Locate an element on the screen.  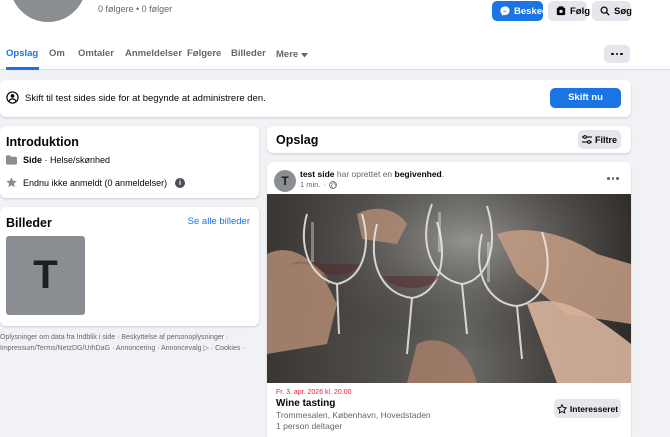
follow-button: Følg is located at coordinates (569, 11).